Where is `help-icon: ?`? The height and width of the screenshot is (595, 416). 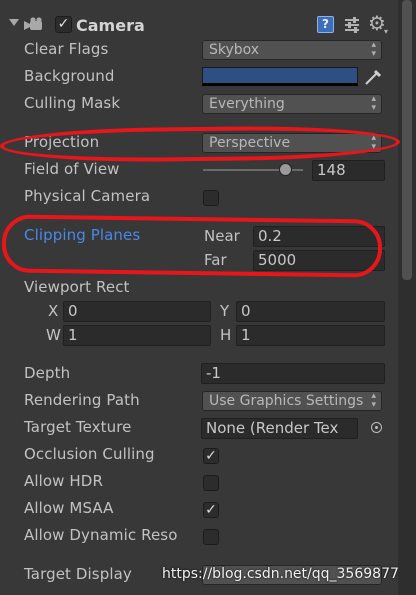 help-icon: ? is located at coordinates (325, 24).